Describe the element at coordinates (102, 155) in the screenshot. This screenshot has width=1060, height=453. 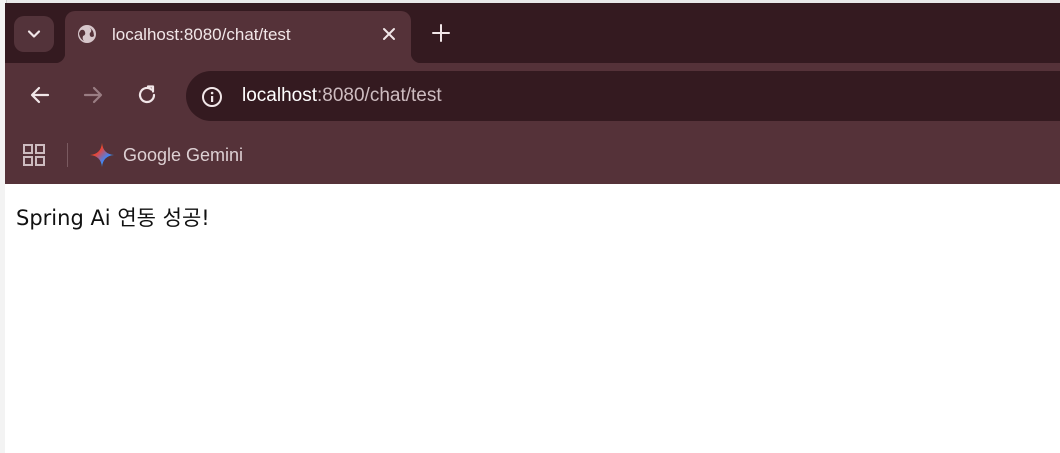
I see `gemini-icon` at that location.